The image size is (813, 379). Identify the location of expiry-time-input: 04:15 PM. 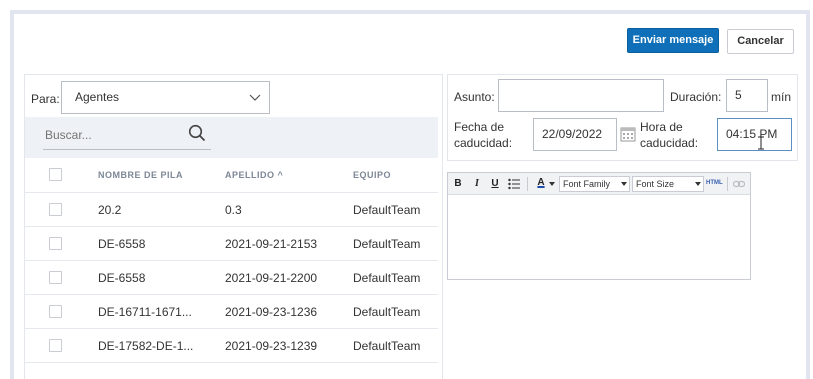
(754, 134).